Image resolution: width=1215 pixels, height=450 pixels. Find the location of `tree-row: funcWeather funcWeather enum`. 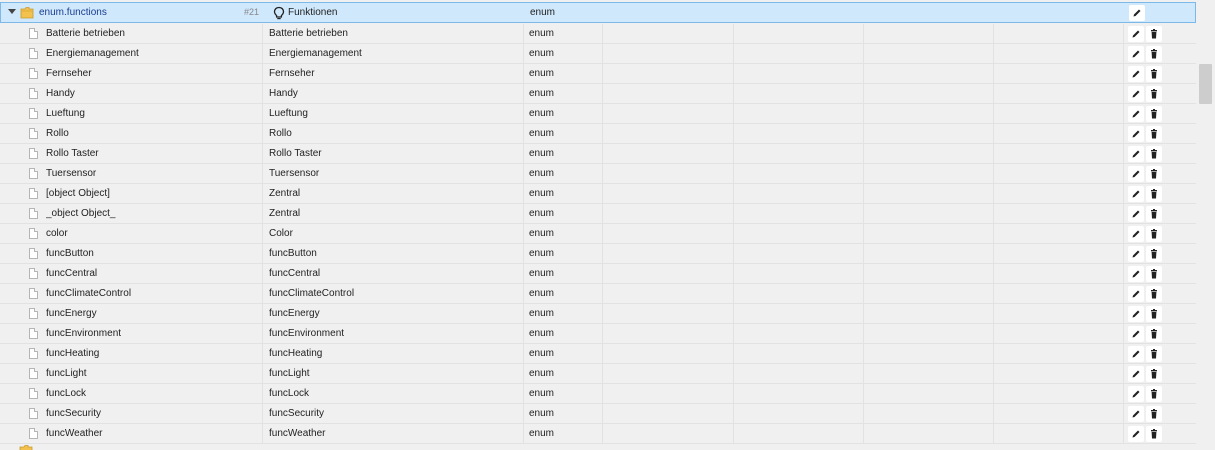

tree-row: funcWeather funcWeather enum is located at coordinates (598, 434).